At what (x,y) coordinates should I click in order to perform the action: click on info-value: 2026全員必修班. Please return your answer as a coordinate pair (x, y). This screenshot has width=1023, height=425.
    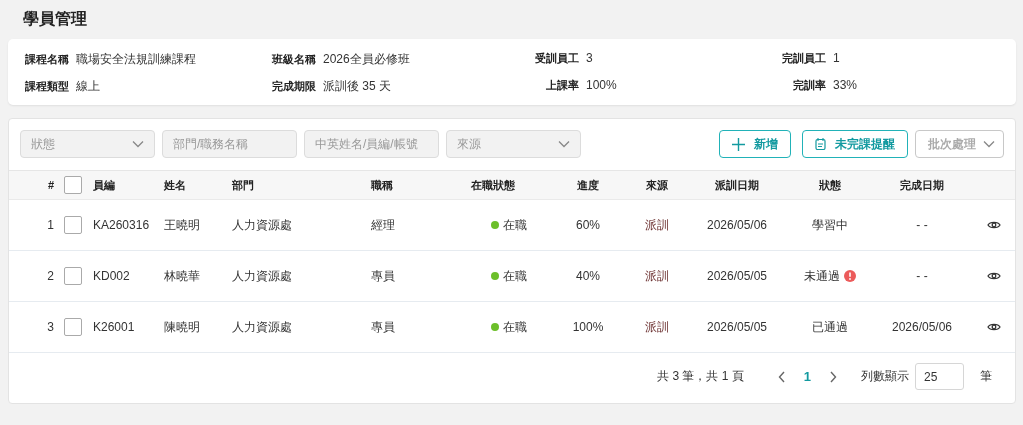
    Looking at the image, I should click on (366, 59).